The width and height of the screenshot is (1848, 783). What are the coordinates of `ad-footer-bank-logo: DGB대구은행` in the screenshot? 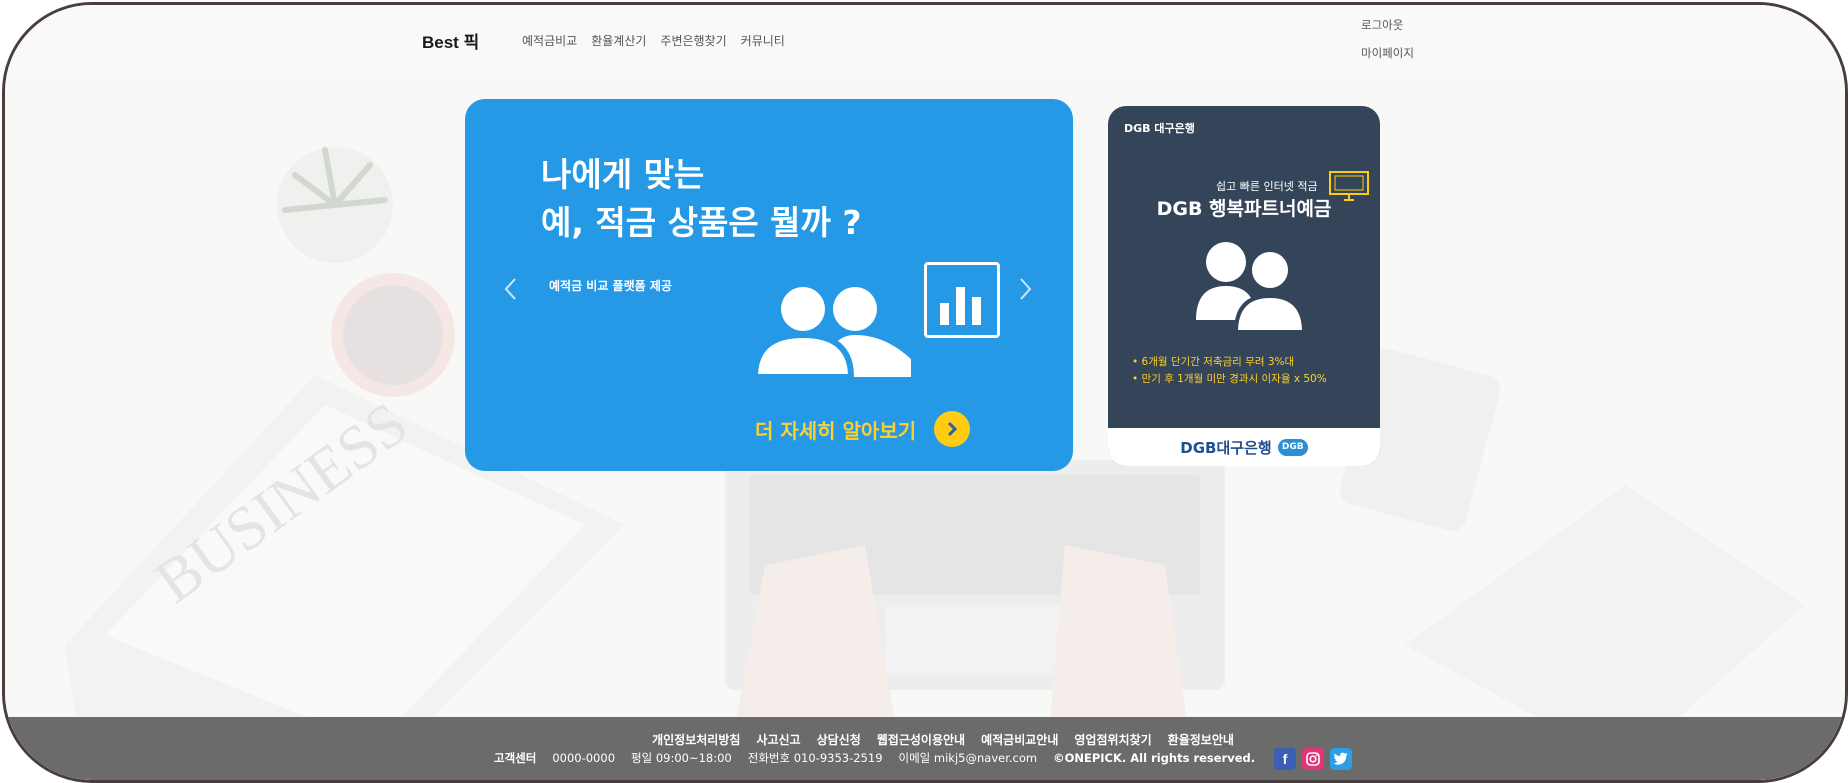 It's located at (1226, 447).